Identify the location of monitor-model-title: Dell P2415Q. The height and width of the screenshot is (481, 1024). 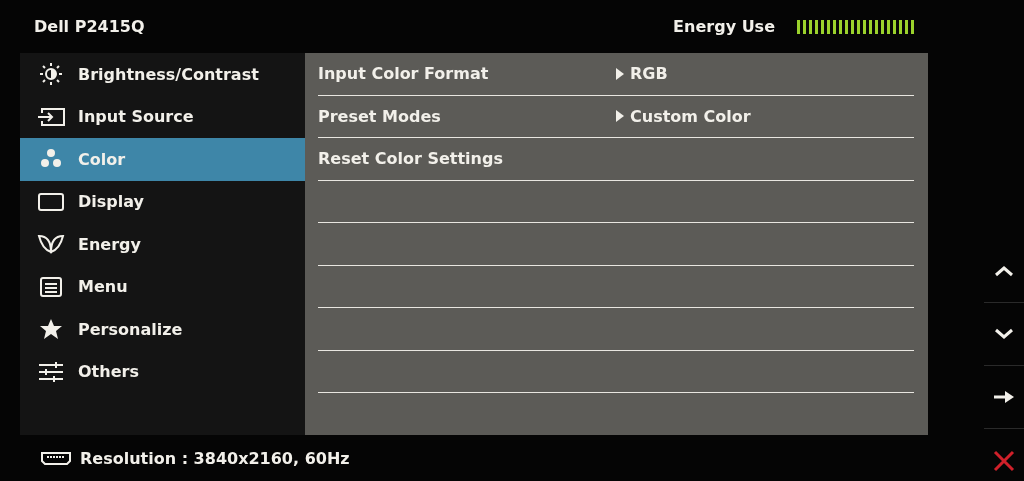
(90, 26).